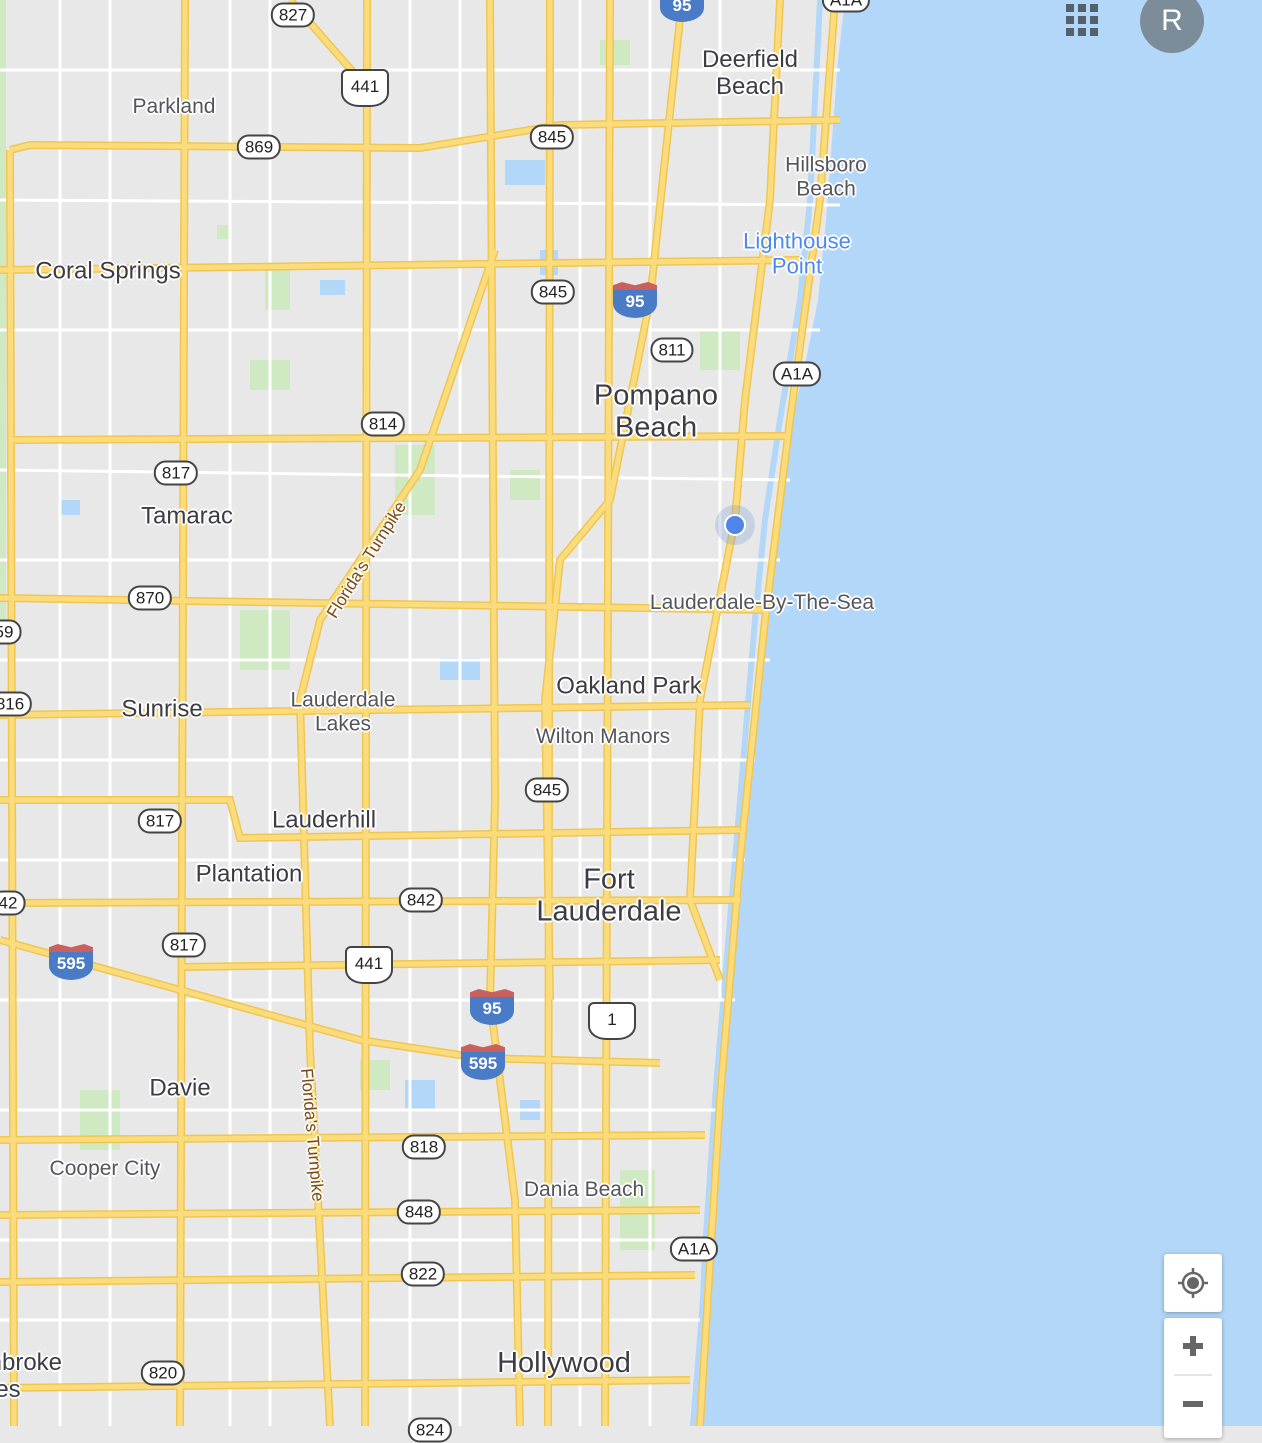  Describe the element at coordinates (150, 598) in the screenshot. I see `state-route-shield: 870` at that location.